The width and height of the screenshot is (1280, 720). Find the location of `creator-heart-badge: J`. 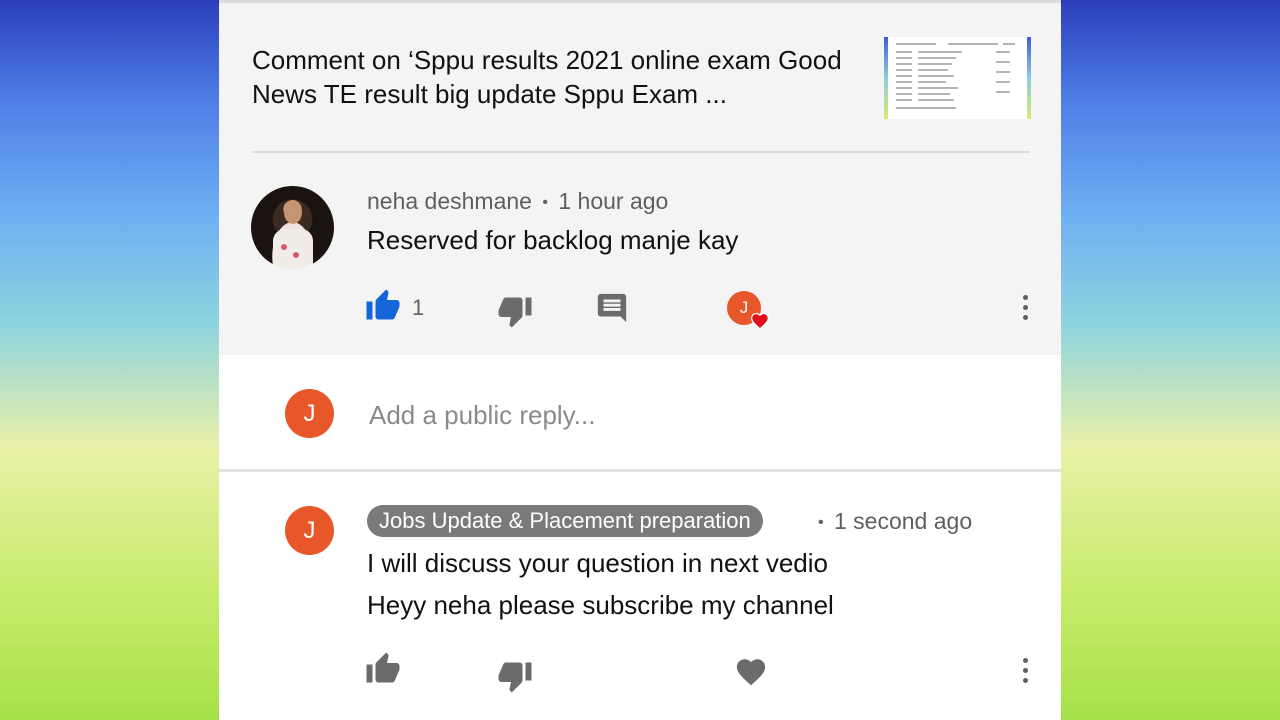

creator-heart-badge: J is located at coordinates (748, 310).